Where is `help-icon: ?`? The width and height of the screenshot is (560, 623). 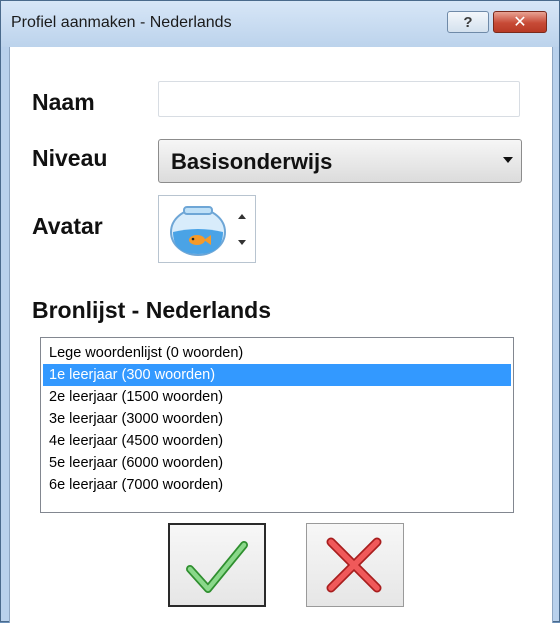
help-icon: ? is located at coordinates (468, 22).